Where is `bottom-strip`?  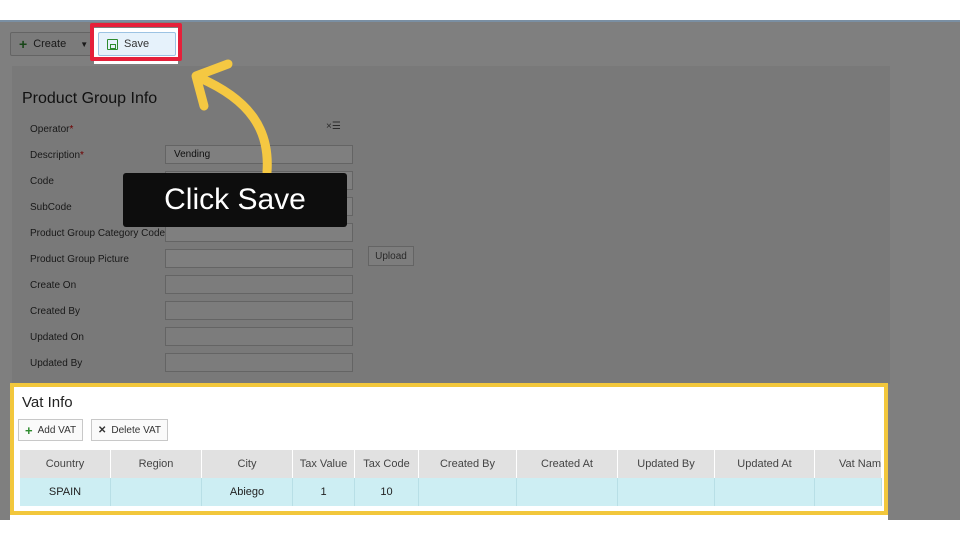
bottom-strip is located at coordinates (480, 530).